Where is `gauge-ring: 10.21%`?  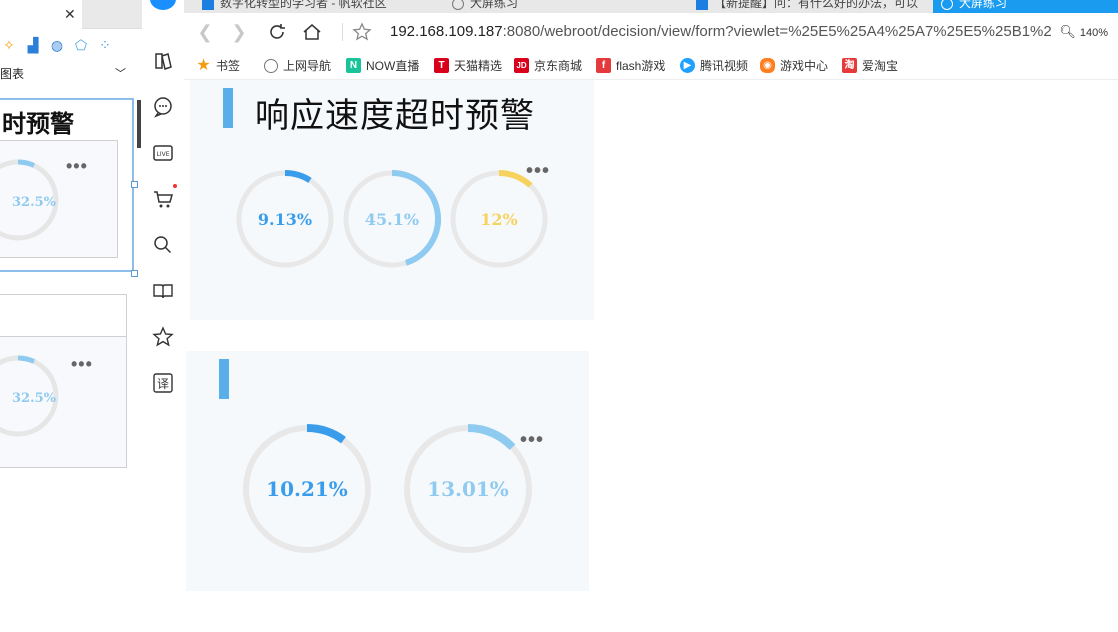
gauge-ring: 10.21% is located at coordinates (307, 488).